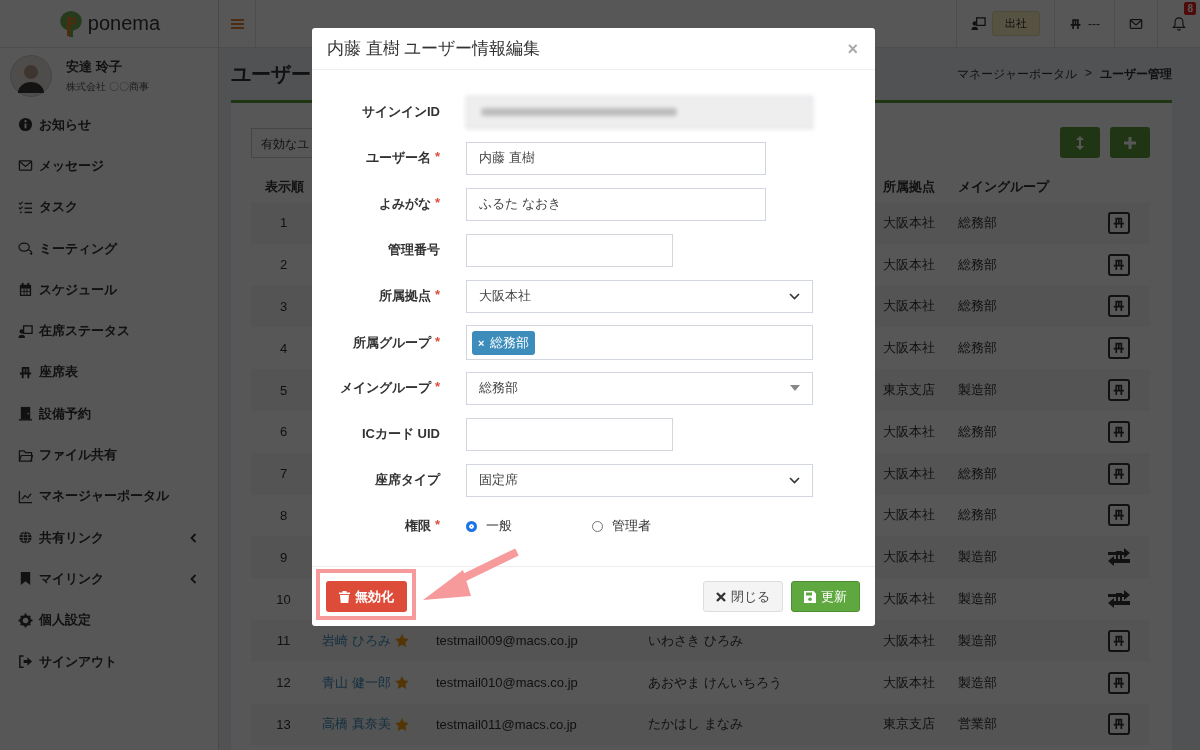 This screenshot has width=1200, height=750. What do you see at coordinates (1094, 23) in the screenshot?
I see `seat-text: ---` at bounding box center [1094, 23].